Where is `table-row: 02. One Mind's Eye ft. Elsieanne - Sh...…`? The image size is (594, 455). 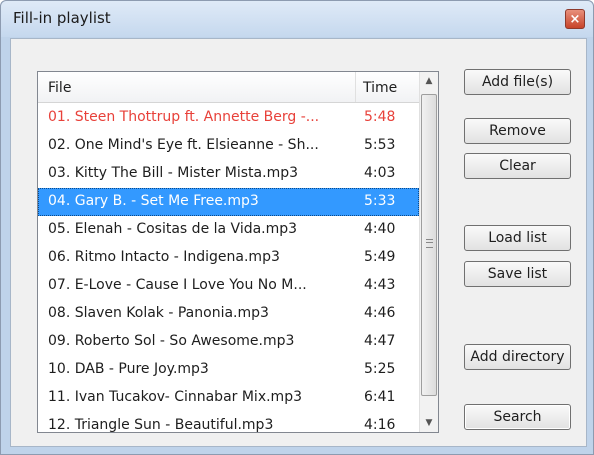
table-row: 02. One Mind's Eye ft. Elsieanne - Sh...… is located at coordinates (228, 146).